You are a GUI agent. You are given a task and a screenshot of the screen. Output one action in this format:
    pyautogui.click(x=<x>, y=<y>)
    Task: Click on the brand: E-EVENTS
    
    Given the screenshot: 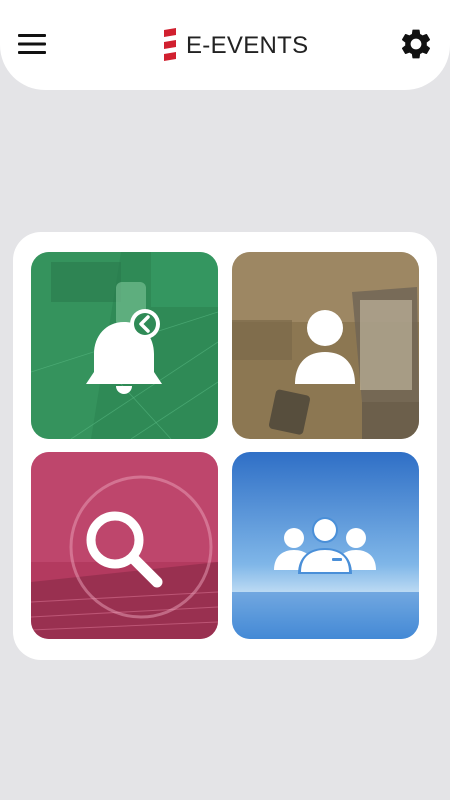 What is the action you would take?
    pyautogui.click(x=234, y=46)
    